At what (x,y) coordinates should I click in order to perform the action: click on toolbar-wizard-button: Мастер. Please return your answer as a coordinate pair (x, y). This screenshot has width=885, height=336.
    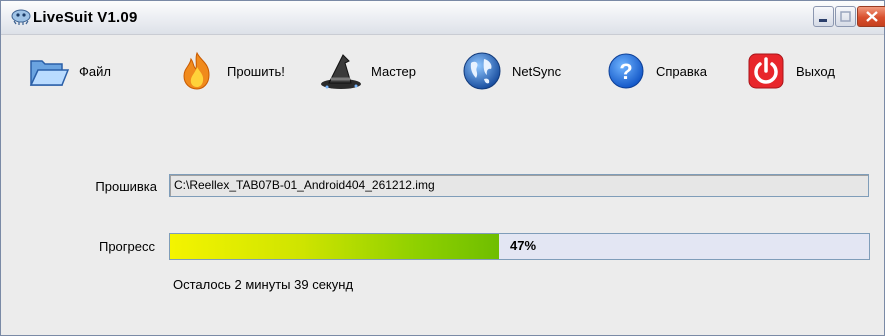
    Looking at the image, I should click on (367, 71).